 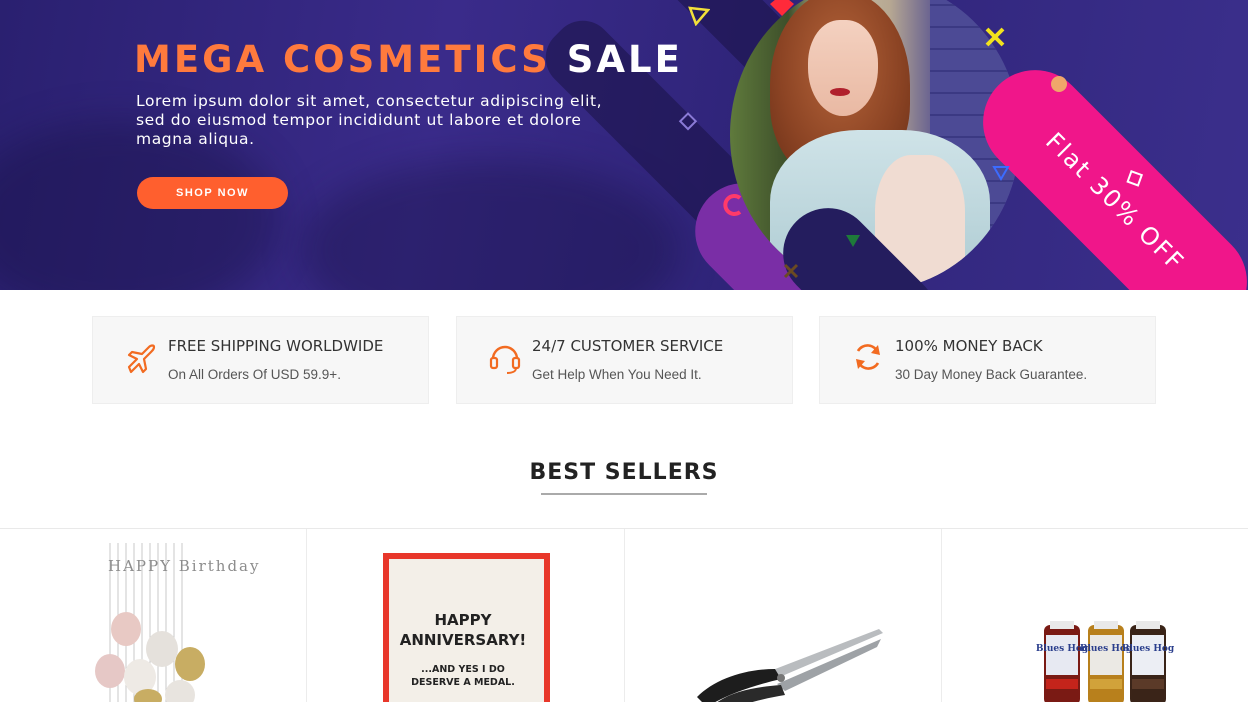 I want to click on headset-icon, so click(x=505, y=359).